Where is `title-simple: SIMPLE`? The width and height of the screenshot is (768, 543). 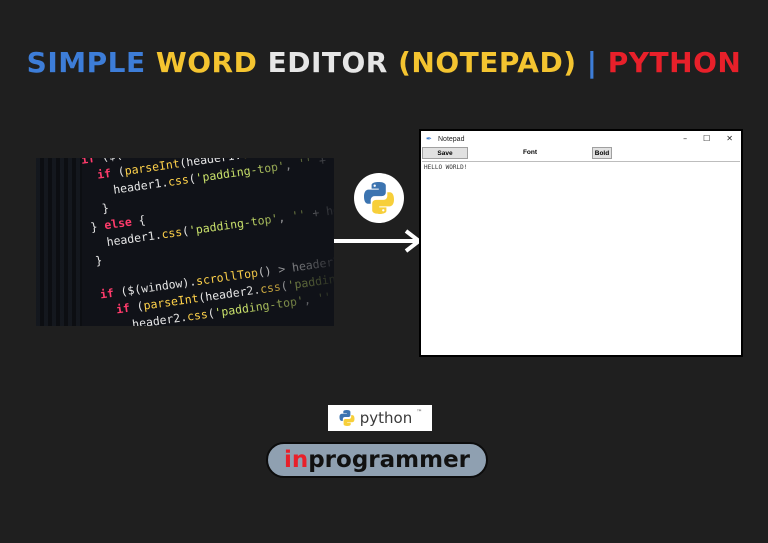 title-simple: SIMPLE is located at coordinates (91, 62).